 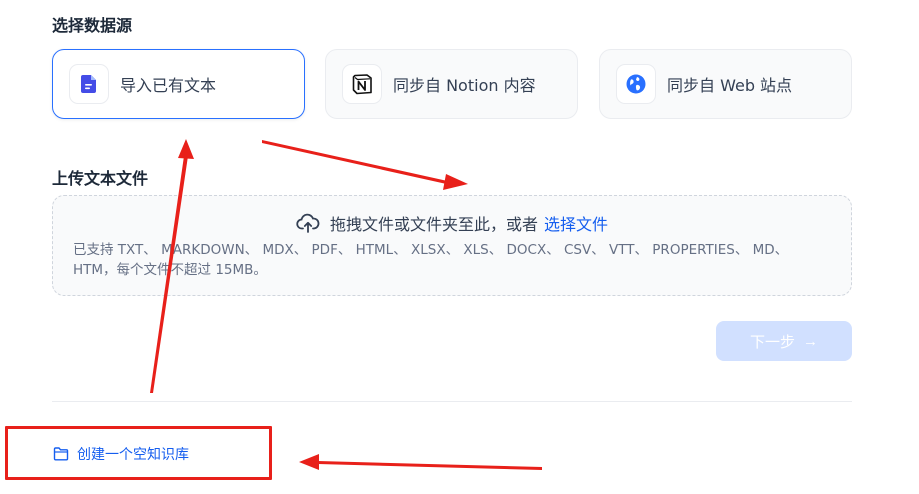 What do you see at coordinates (730, 85) in the screenshot?
I see `source-card-label: 同步自 Web 站点` at bounding box center [730, 85].